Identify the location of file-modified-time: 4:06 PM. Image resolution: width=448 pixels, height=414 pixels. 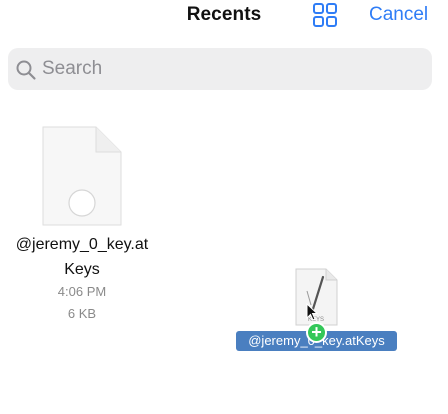
(82, 291).